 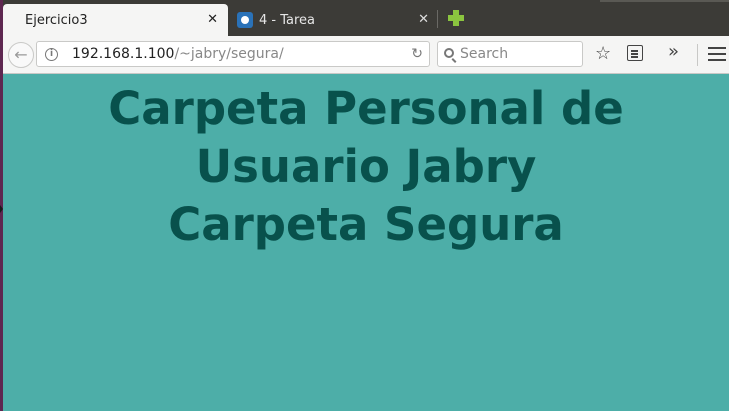 I want to click on search-icon, so click(x=449, y=53).